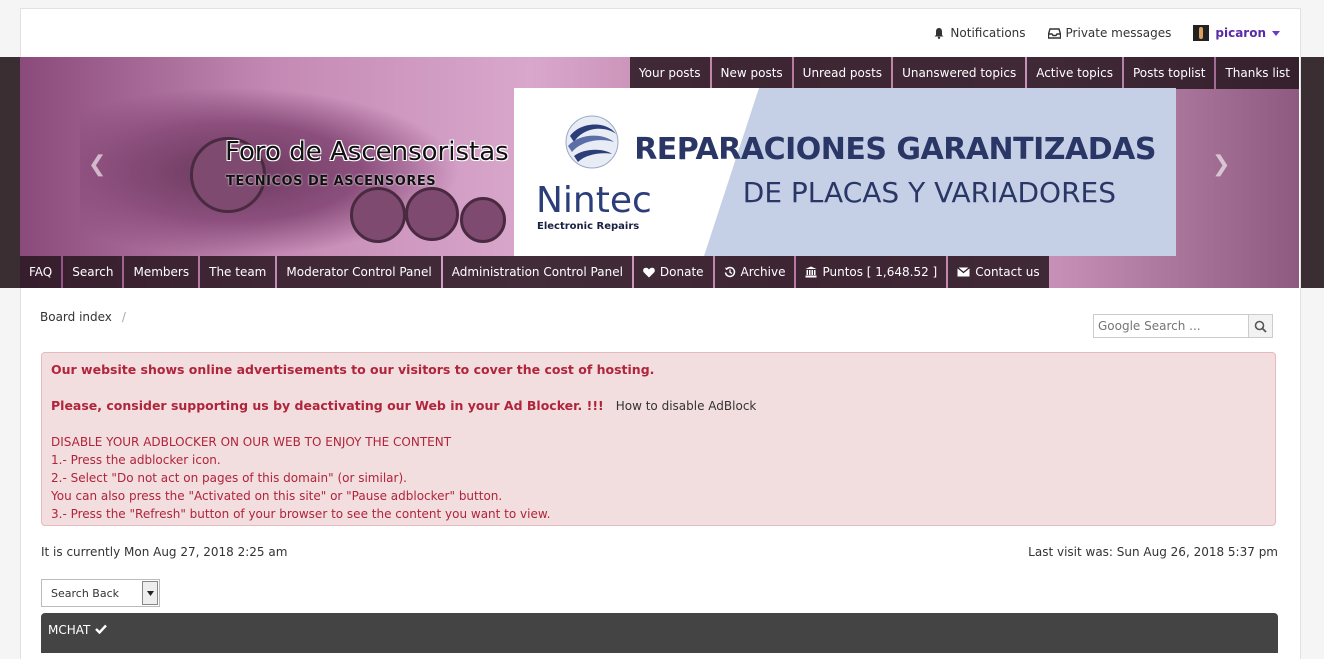 This screenshot has height=659, width=1324. Describe the element at coordinates (686, 406) in the screenshot. I see `how-to-disable-adblock-link: How to disable AdBlock` at that location.